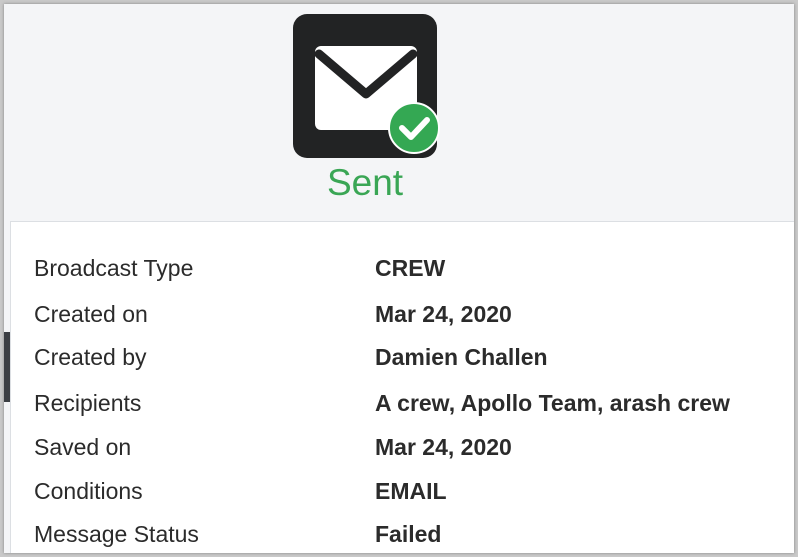 The image size is (798, 557). I want to click on detail-row-message-status: Message Status Failed, so click(402, 532).